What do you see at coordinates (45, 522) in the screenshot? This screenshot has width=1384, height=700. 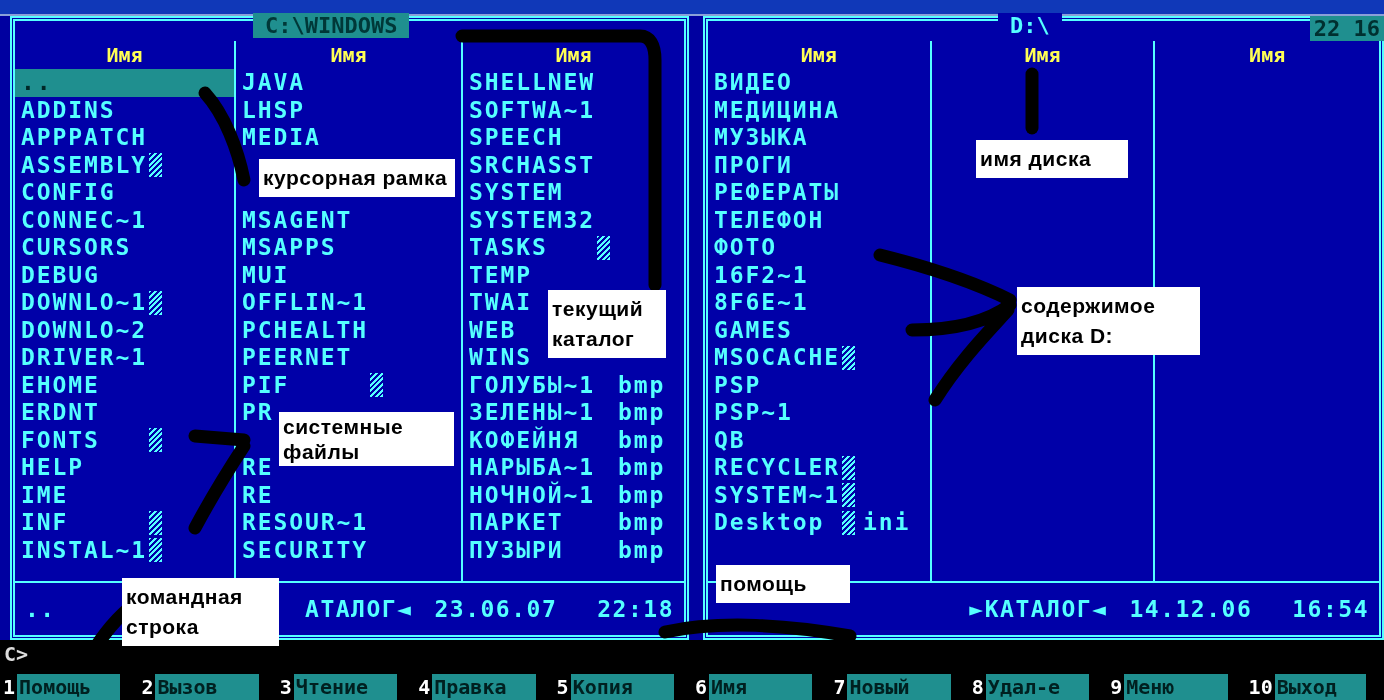 I see `file-name: INF` at bounding box center [45, 522].